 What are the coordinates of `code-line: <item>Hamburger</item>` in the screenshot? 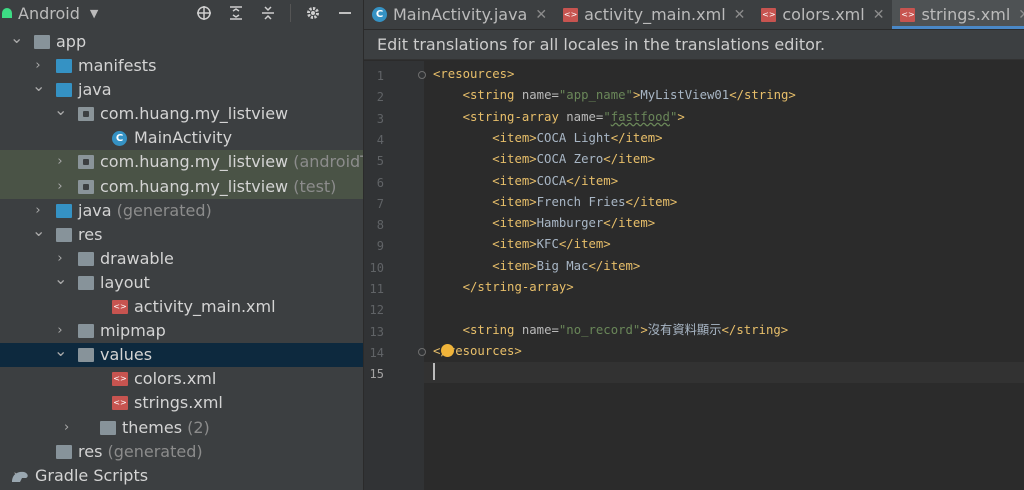 It's located at (724, 223).